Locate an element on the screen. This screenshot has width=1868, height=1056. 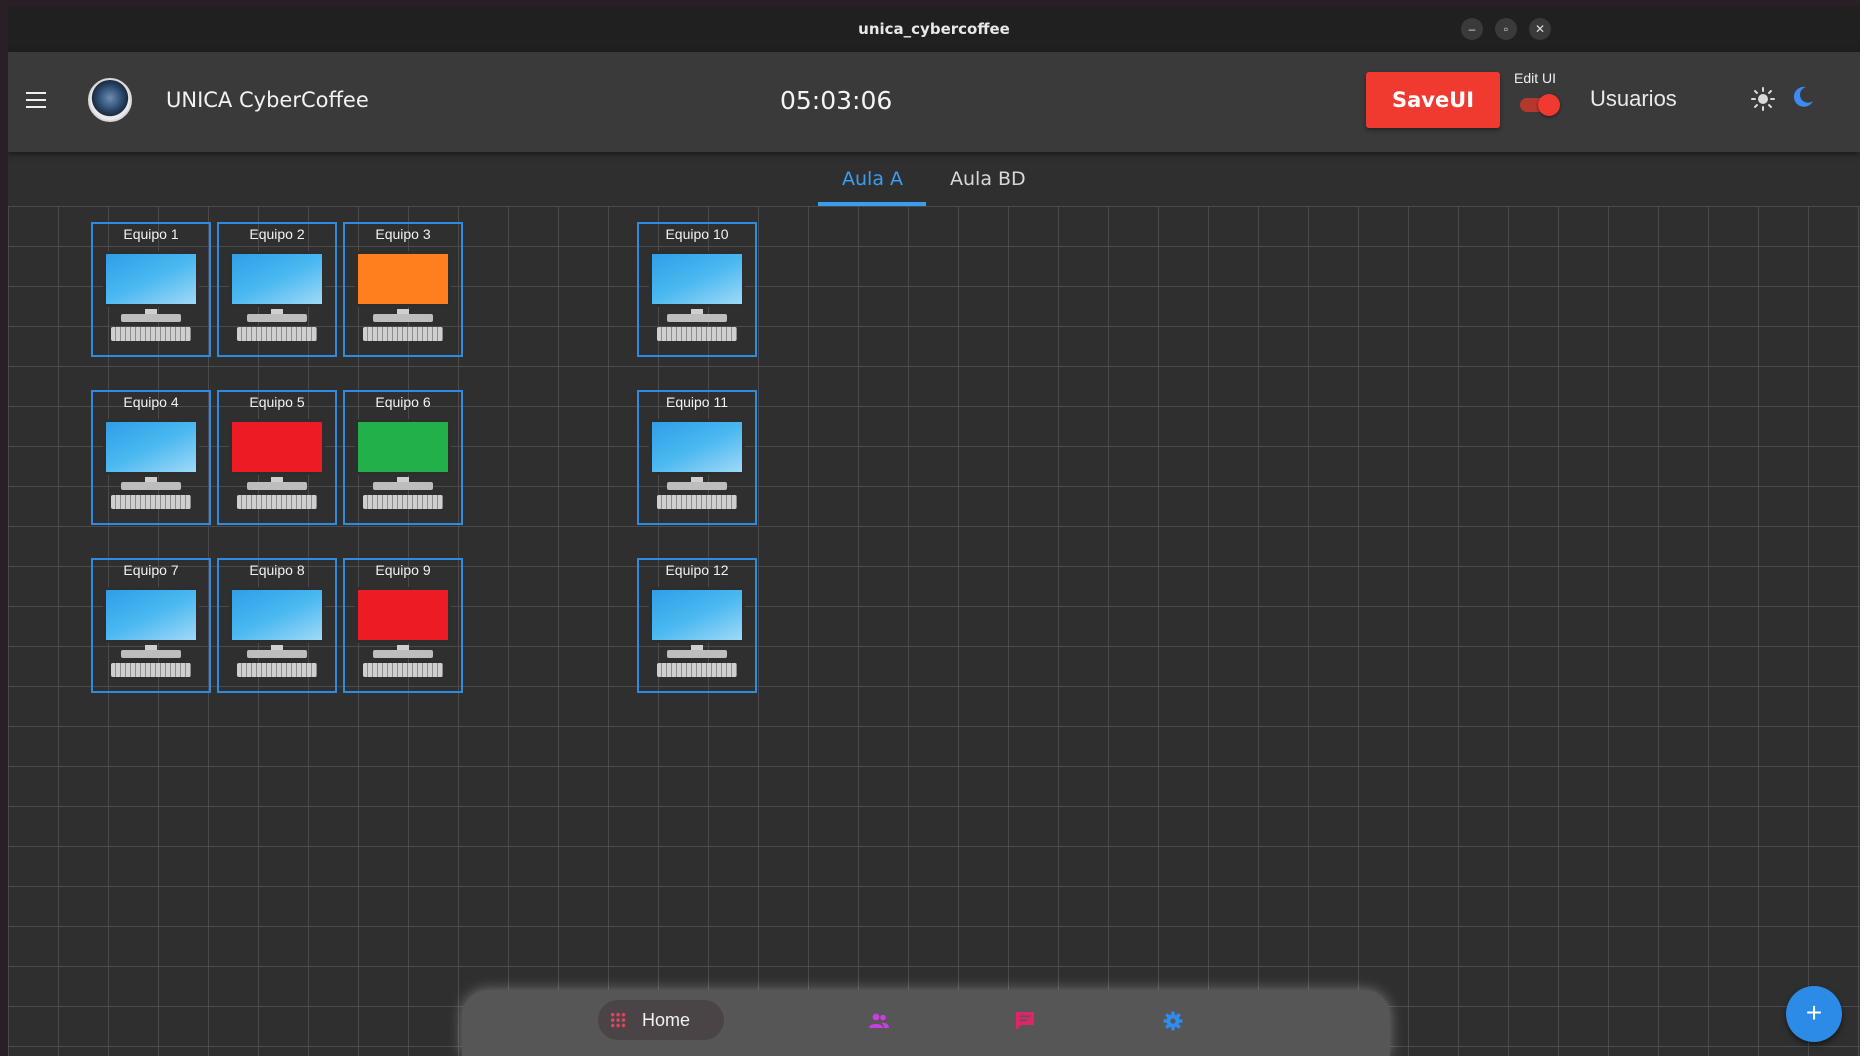
station-label: Equipo 2 is located at coordinates (277, 234).